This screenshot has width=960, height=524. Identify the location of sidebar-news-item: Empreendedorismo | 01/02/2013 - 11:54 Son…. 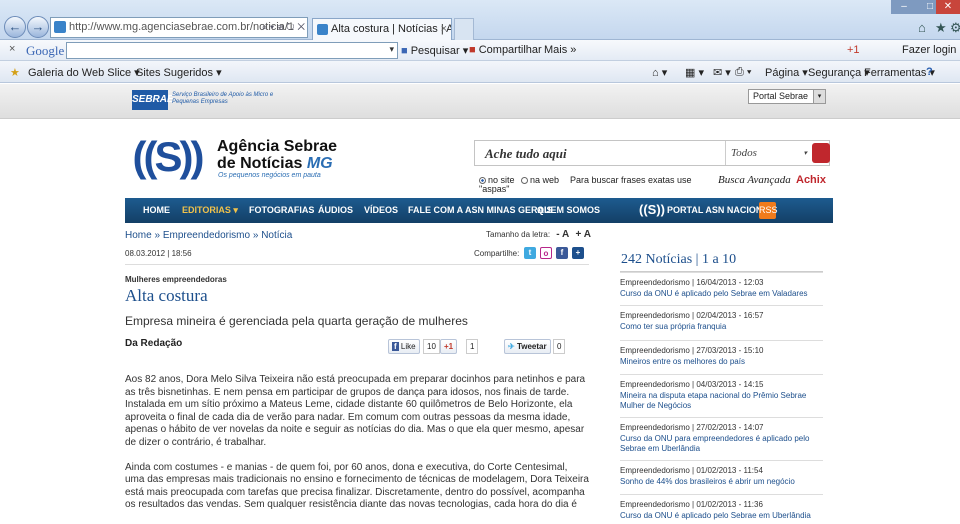
(721, 473).